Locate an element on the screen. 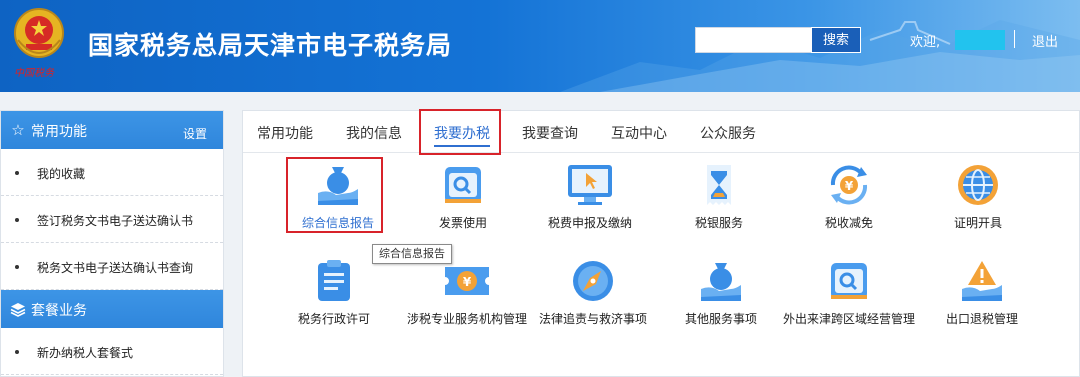 This screenshot has width=1080, height=377. money-bag-hand-icon is located at coordinates (721, 282).